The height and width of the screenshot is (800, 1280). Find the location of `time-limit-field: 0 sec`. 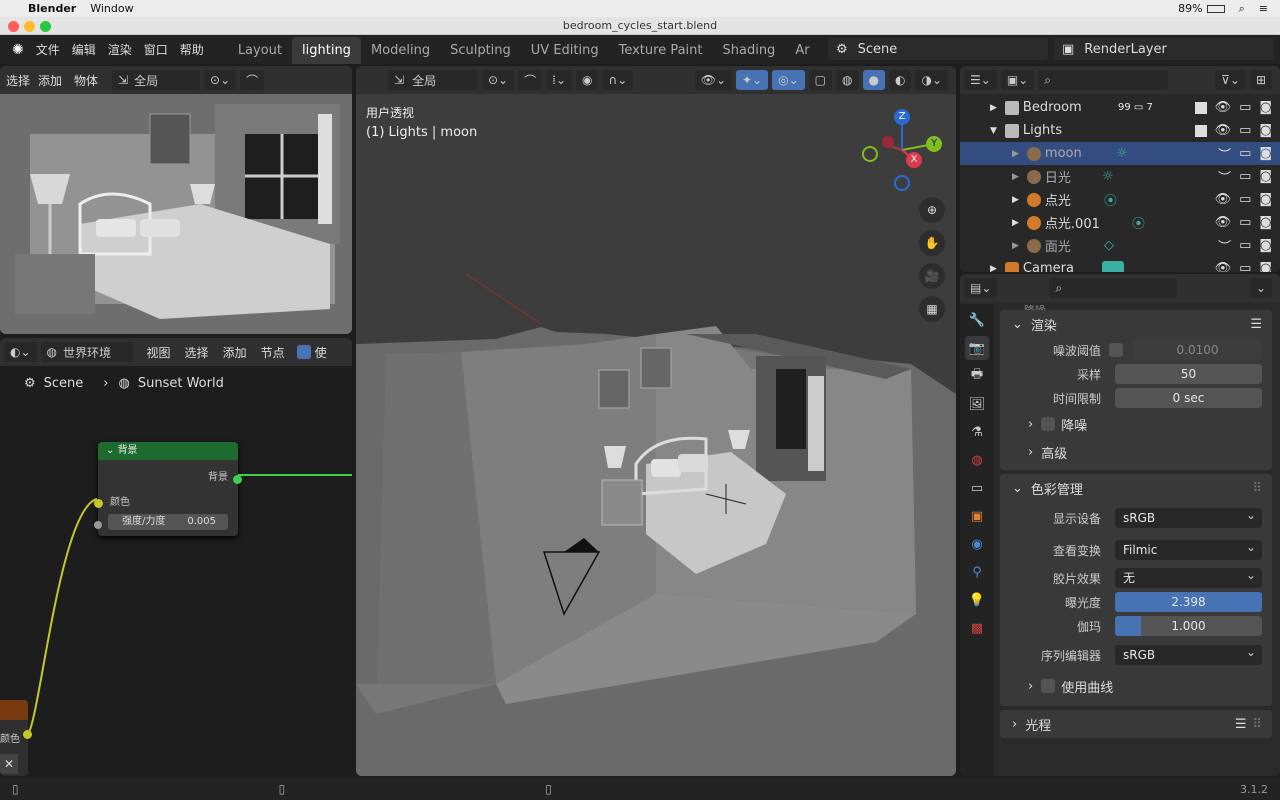

time-limit-field: 0 sec is located at coordinates (1188, 398).